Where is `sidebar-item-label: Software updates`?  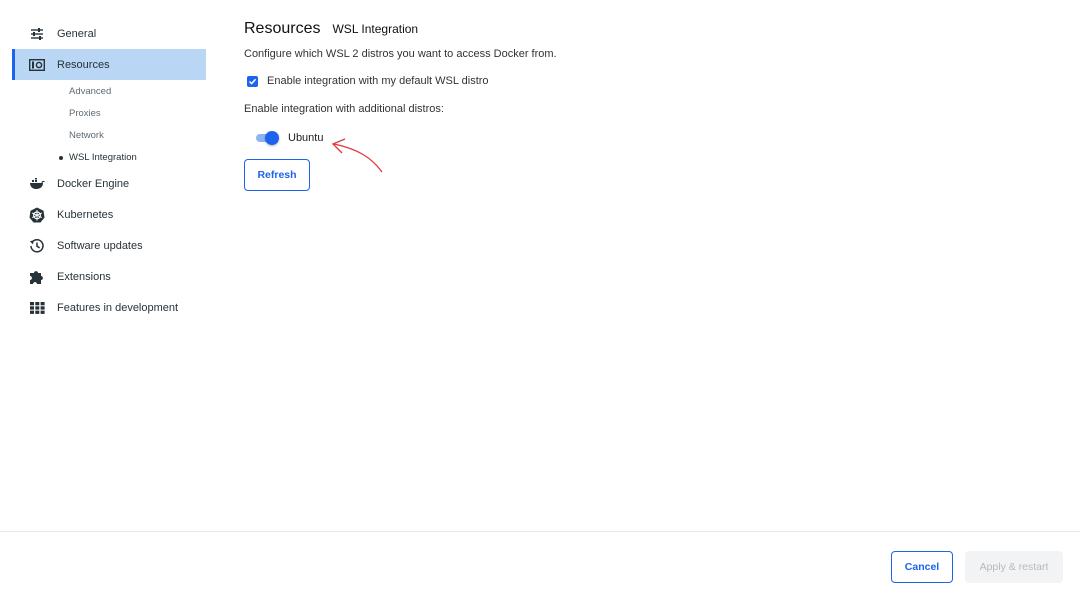
sidebar-item-label: Software updates is located at coordinates (100, 245).